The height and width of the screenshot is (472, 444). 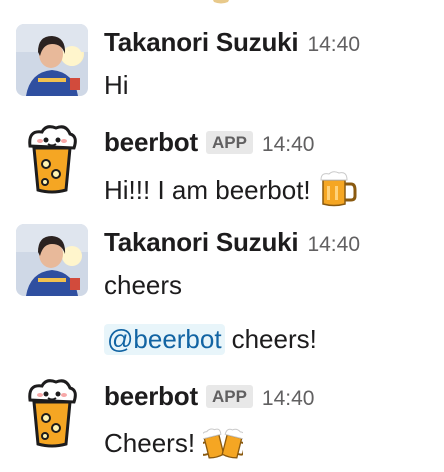 What do you see at coordinates (164, 339) in the screenshot?
I see `mention-link: @beerbot` at bounding box center [164, 339].